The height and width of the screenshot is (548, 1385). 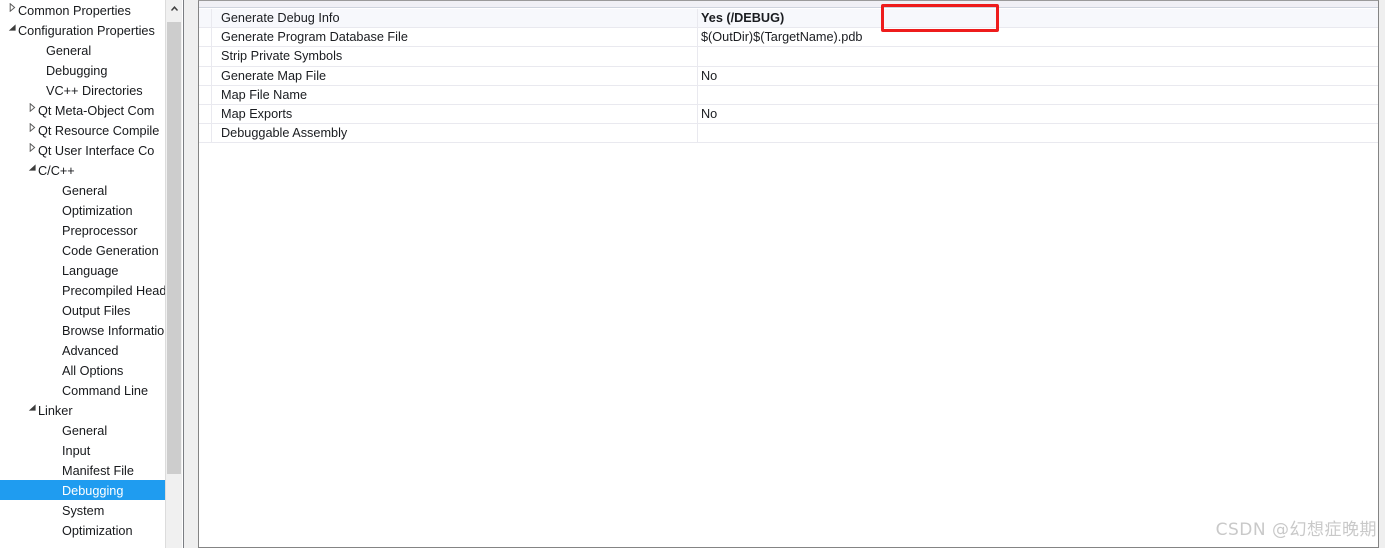 What do you see at coordinates (788, 114) in the screenshot?
I see `property-row: Map Exports No` at bounding box center [788, 114].